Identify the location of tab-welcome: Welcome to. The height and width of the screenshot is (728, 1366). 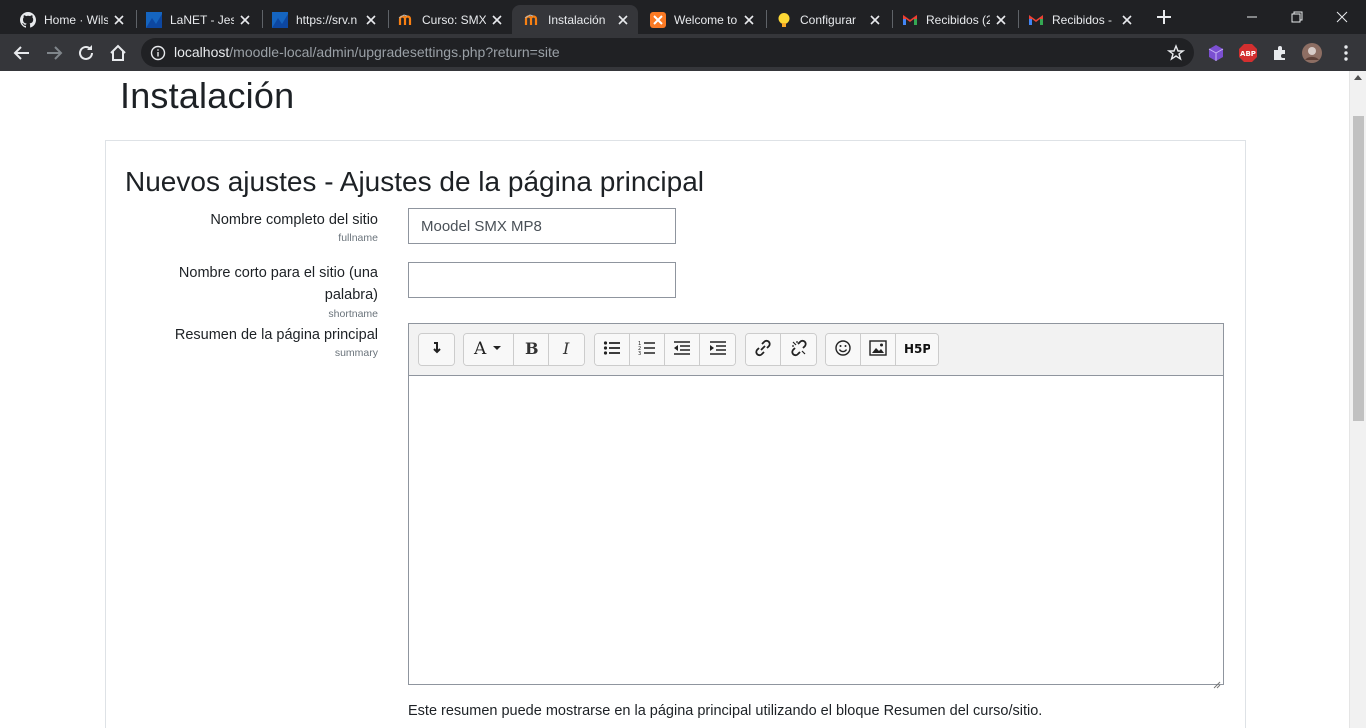
(701, 19).